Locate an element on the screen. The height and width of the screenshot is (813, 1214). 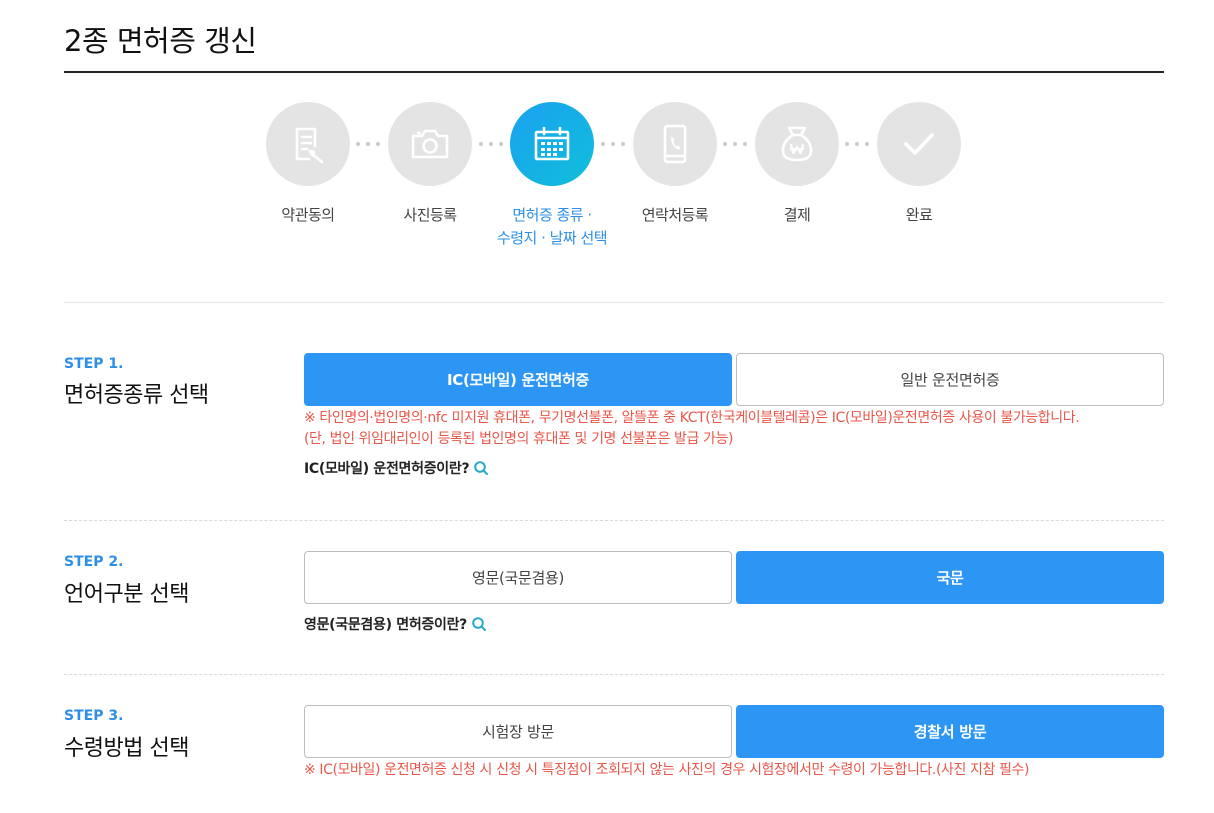
step1-number: STEP 1. is located at coordinates (94, 364).